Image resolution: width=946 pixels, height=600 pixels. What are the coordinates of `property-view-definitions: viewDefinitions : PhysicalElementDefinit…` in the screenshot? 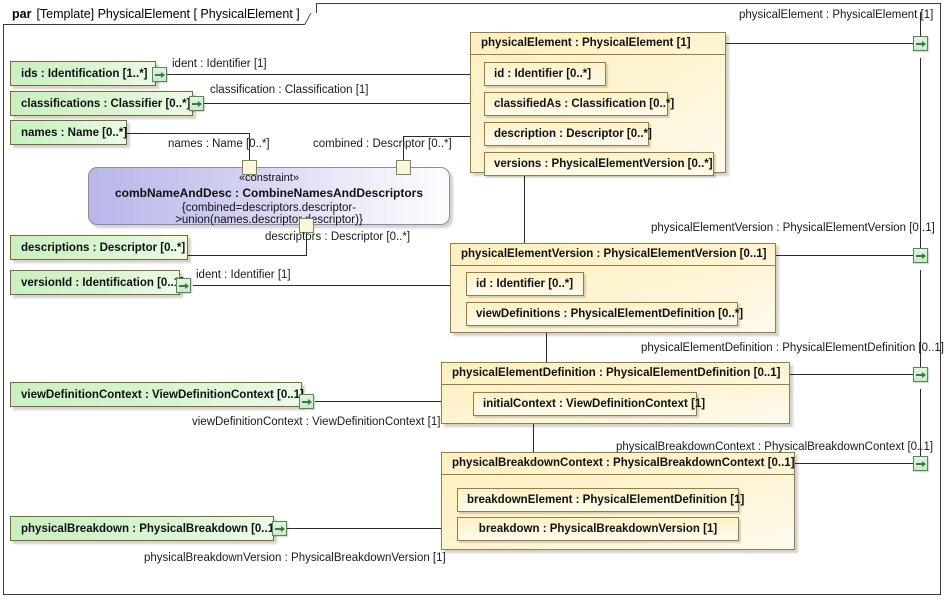 It's located at (604, 314).